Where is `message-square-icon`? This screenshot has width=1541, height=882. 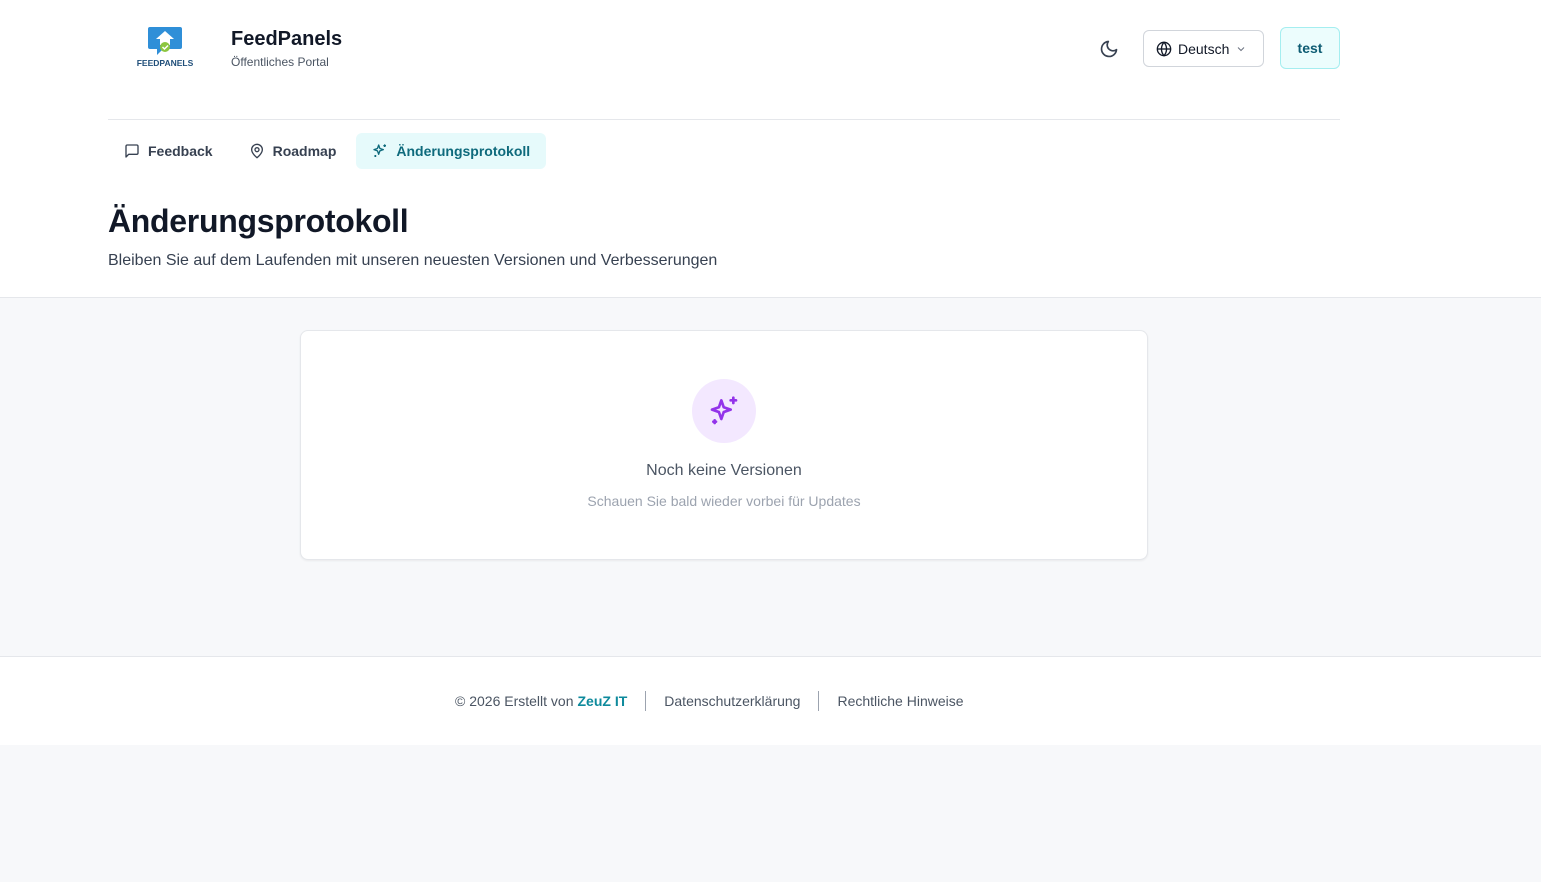 message-square-icon is located at coordinates (132, 151).